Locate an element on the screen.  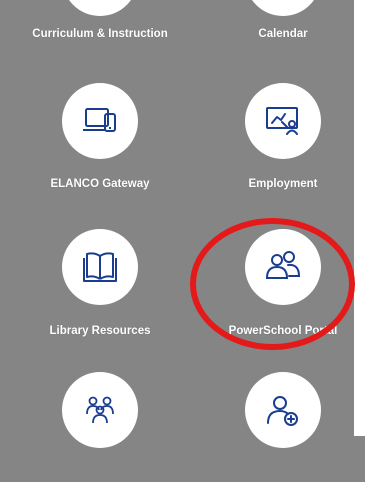
page-edge is located at coordinates (359, 218).